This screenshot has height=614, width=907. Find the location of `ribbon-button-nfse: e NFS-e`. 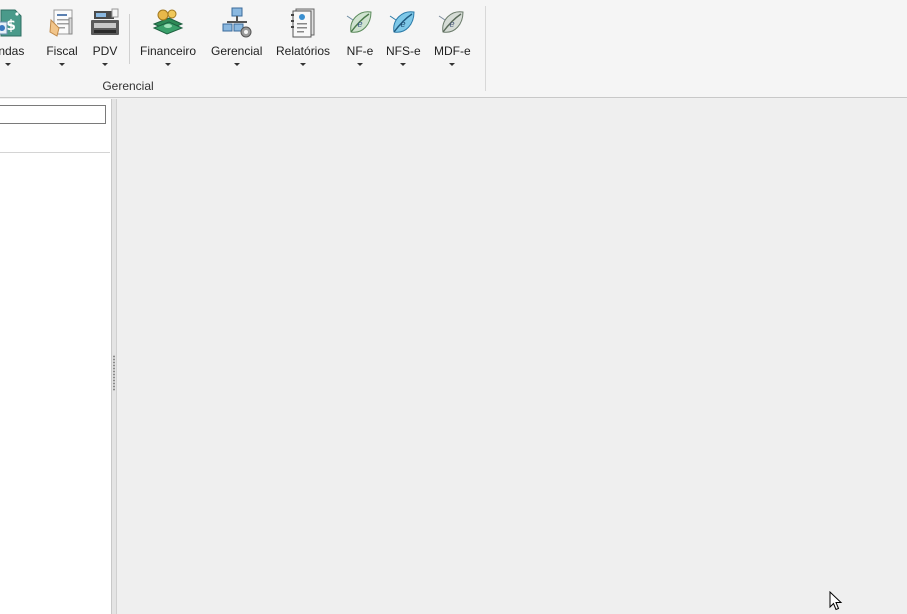

ribbon-button-nfse: e NFS-e is located at coordinates (403, 40).